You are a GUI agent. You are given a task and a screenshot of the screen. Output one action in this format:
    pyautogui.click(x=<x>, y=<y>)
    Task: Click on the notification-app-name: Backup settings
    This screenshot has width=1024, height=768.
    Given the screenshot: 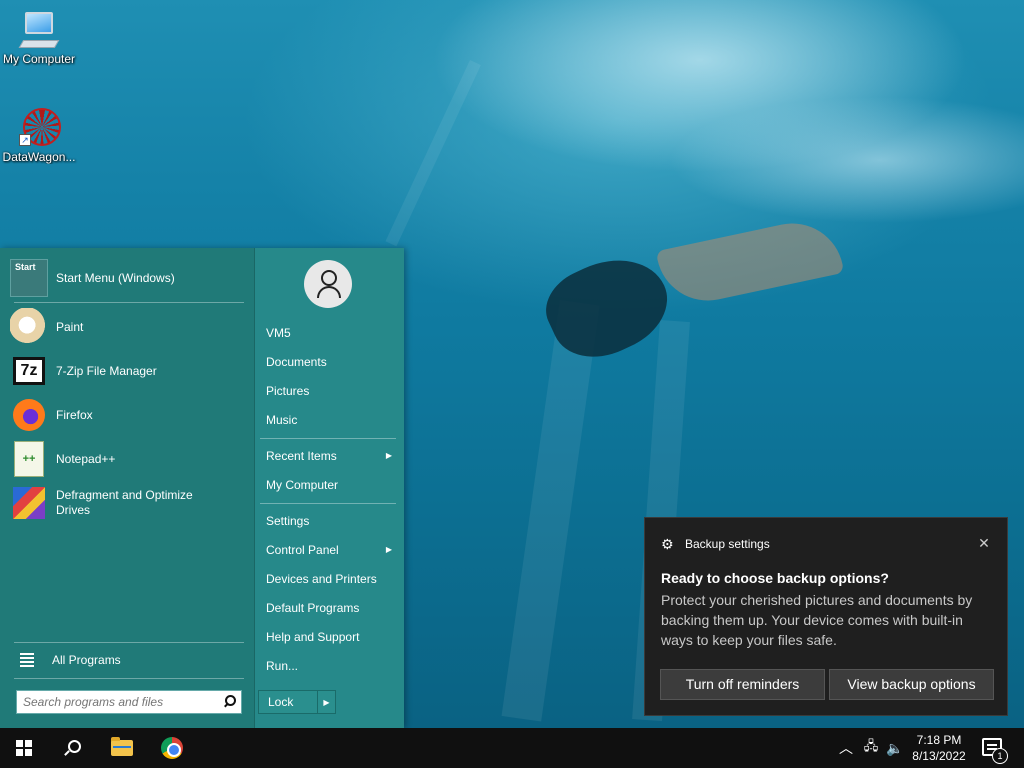 What is the action you would take?
    pyautogui.click(x=727, y=544)
    